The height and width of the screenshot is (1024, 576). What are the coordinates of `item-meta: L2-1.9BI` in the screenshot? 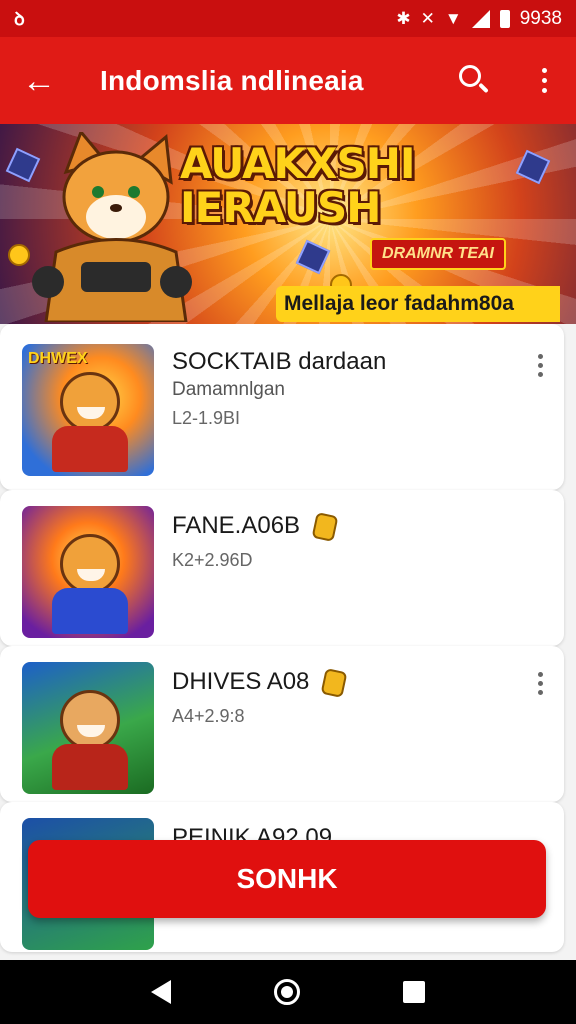 It's located at (206, 418).